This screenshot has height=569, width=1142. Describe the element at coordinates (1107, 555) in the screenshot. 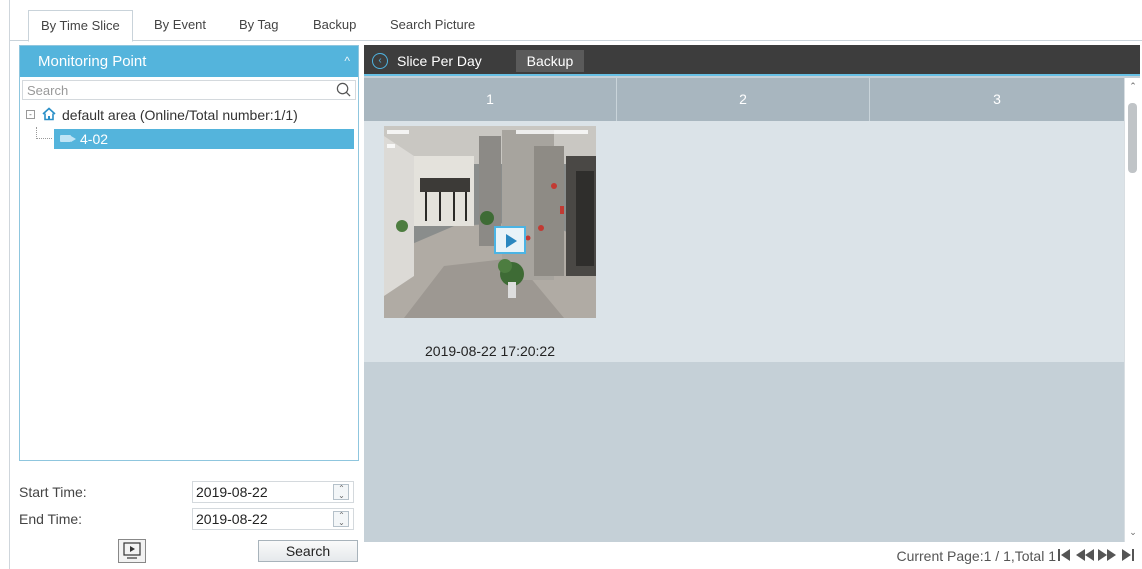

I see `next-page-icon` at that location.